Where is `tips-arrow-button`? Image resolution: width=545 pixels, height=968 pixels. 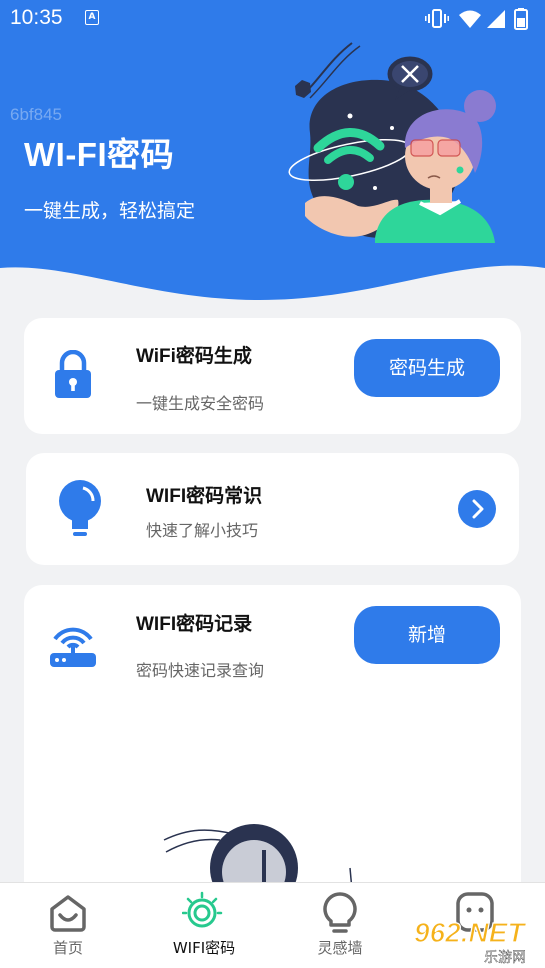
tips-arrow-button is located at coordinates (477, 509).